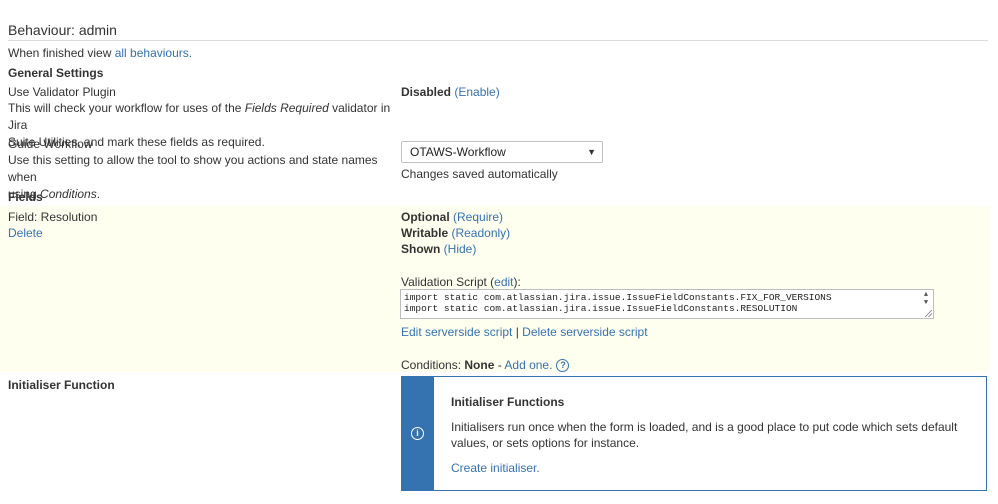 Image resolution: width=998 pixels, height=504 pixels. What do you see at coordinates (56, 73) in the screenshot?
I see `general-settings-heading: General Settings` at bounding box center [56, 73].